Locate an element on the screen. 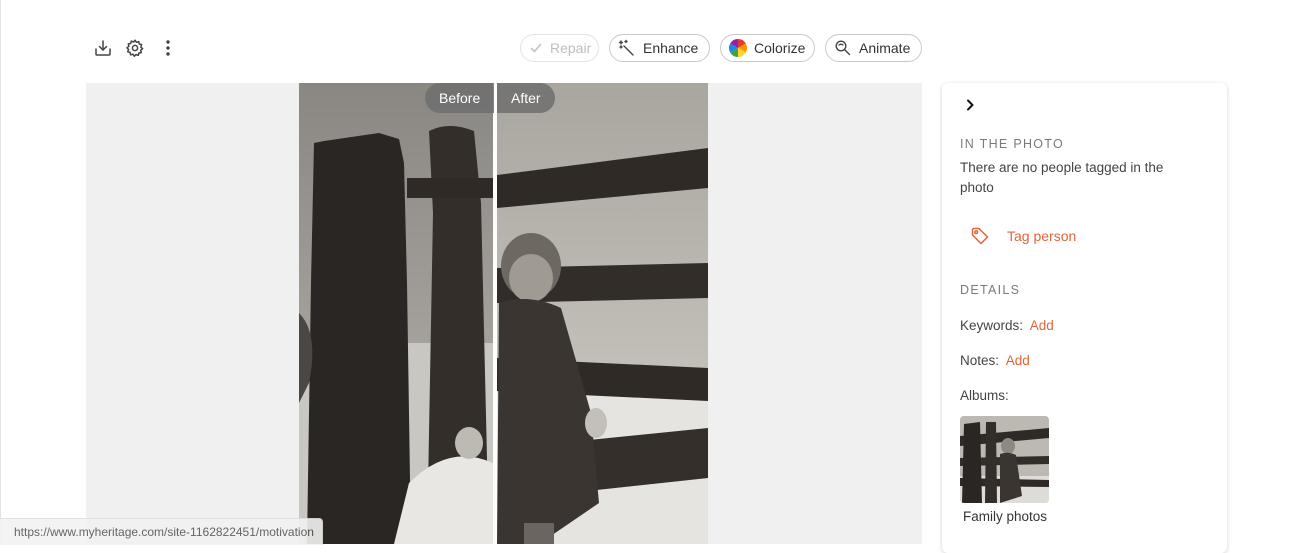 This screenshot has height=553, width=1307. keywords-row: Keywords: Add is located at coordinates (1007, 326).